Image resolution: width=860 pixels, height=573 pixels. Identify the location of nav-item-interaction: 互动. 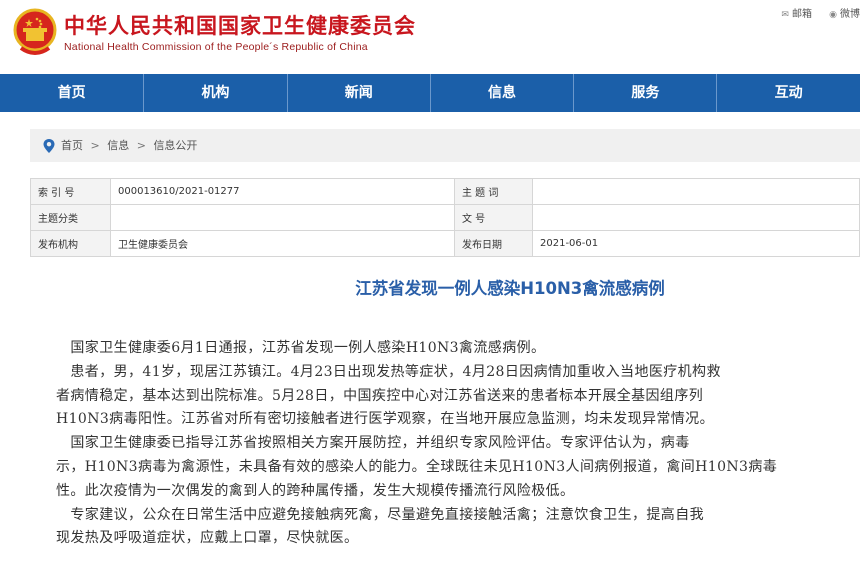
(787, 93).